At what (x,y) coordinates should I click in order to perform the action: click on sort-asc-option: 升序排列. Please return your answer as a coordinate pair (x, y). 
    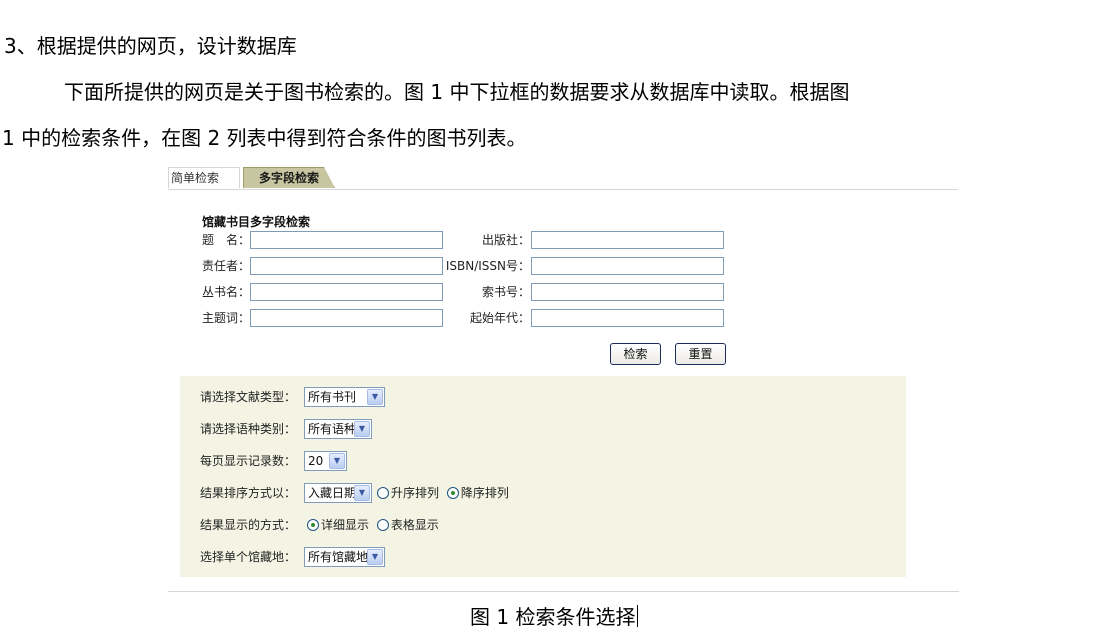
    Looking at the image, I should click on (408, 493).